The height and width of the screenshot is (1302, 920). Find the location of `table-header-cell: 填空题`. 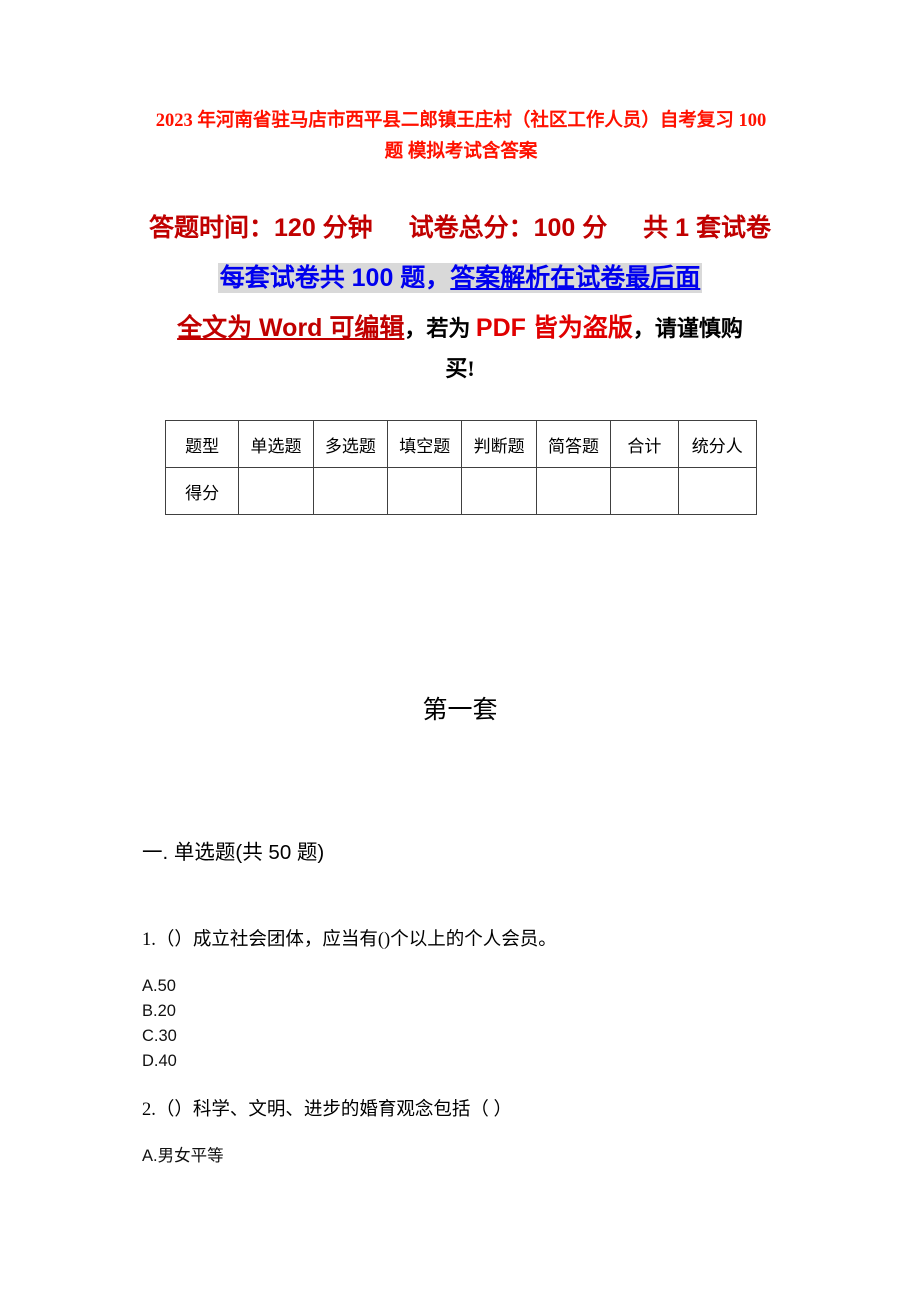

table-header-cell: 填空题 is located at coordinates (425, 444).